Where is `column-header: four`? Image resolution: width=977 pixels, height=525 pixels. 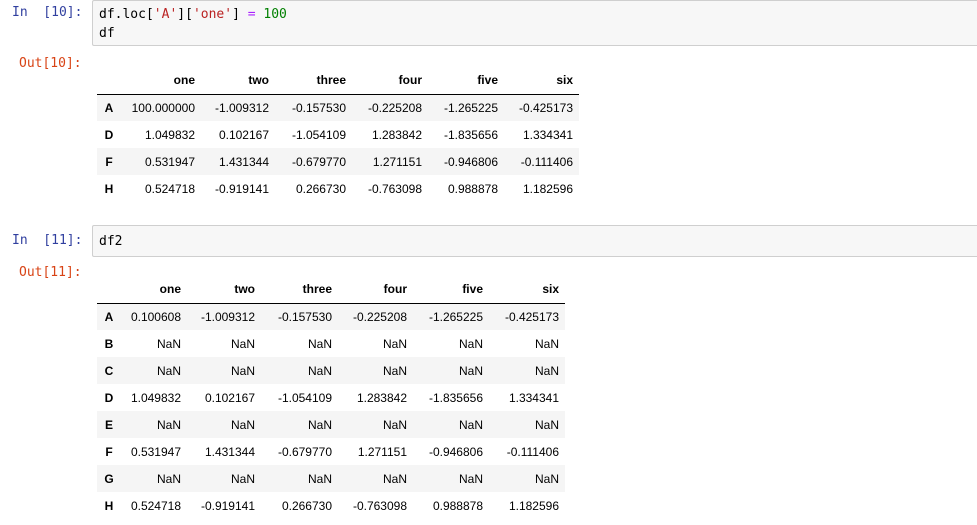
column-header: four is located at coordinates (390, 81).